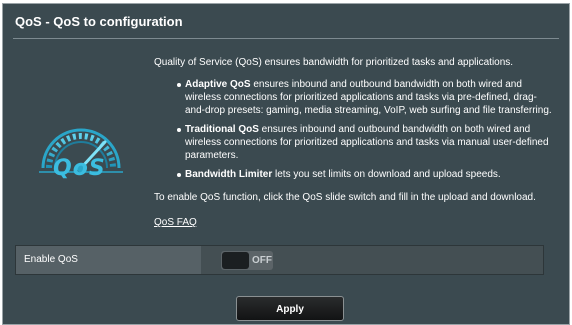 The width and height of the screenshot is (572, 325). What do you see at coordinates (235, 260) in the screenshot?
I see `toggle-knob` at bounding box center [235, 260].